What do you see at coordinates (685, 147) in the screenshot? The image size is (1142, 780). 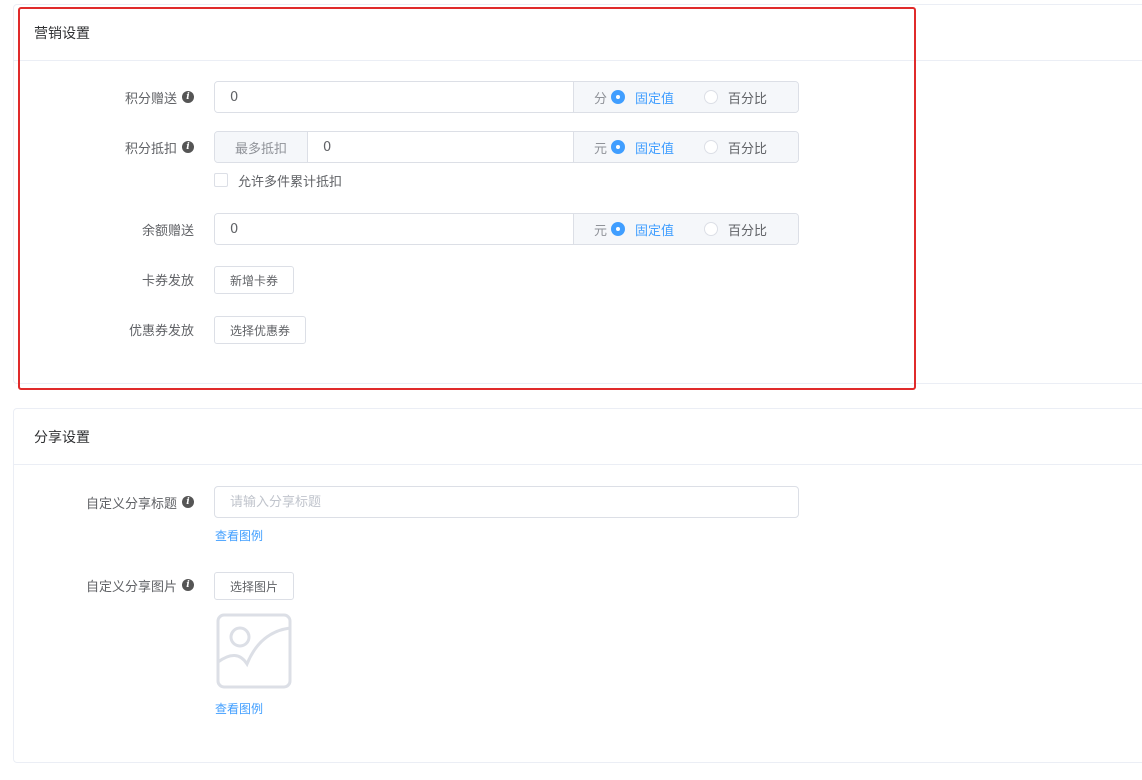 I see `points-deduct-type-selector: 元 固定值 百分比` at bounding box center [685, 147].